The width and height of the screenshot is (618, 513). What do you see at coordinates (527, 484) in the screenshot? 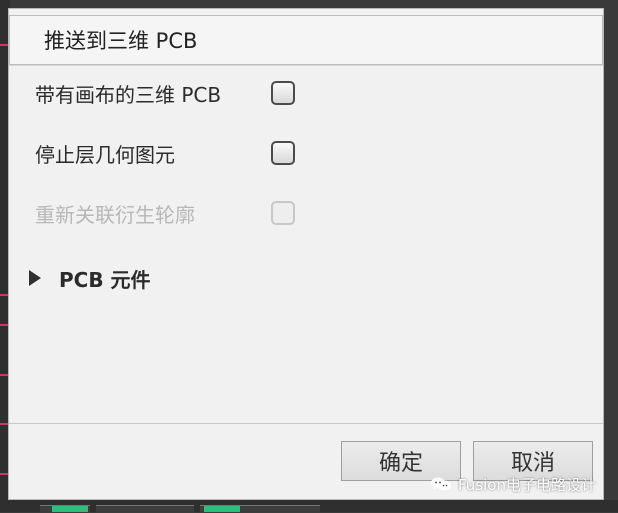
I see `watermark-text: Fusion电子电路设计` at bounding box center [527, 484].